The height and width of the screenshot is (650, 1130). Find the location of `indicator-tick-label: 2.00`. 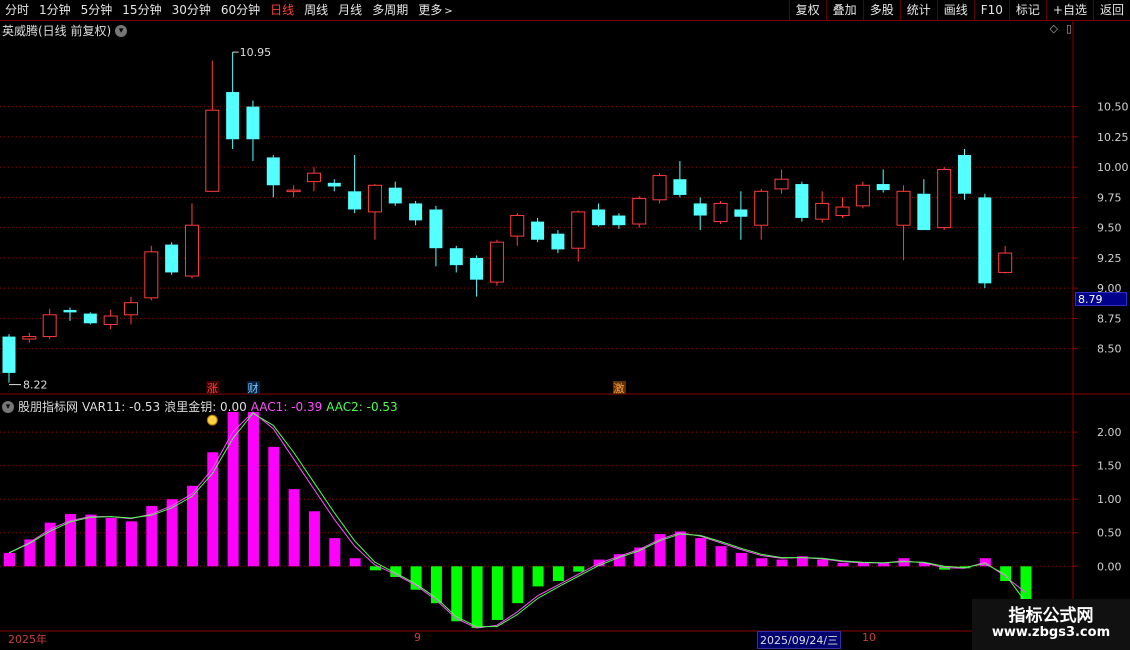

indicator-tick-label: 2.00 is located at coordinates (1109, 432).